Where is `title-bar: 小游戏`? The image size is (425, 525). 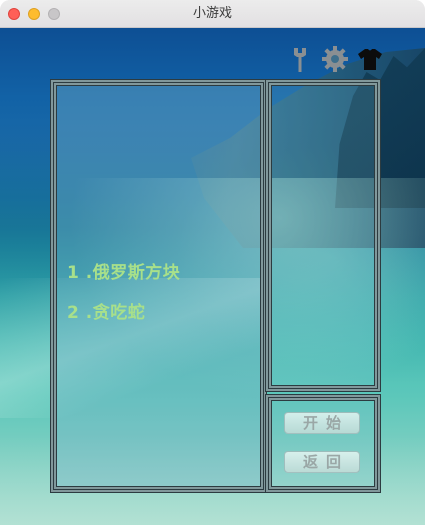 title-bar: 小游戏 is located at coordinates (212, 14).